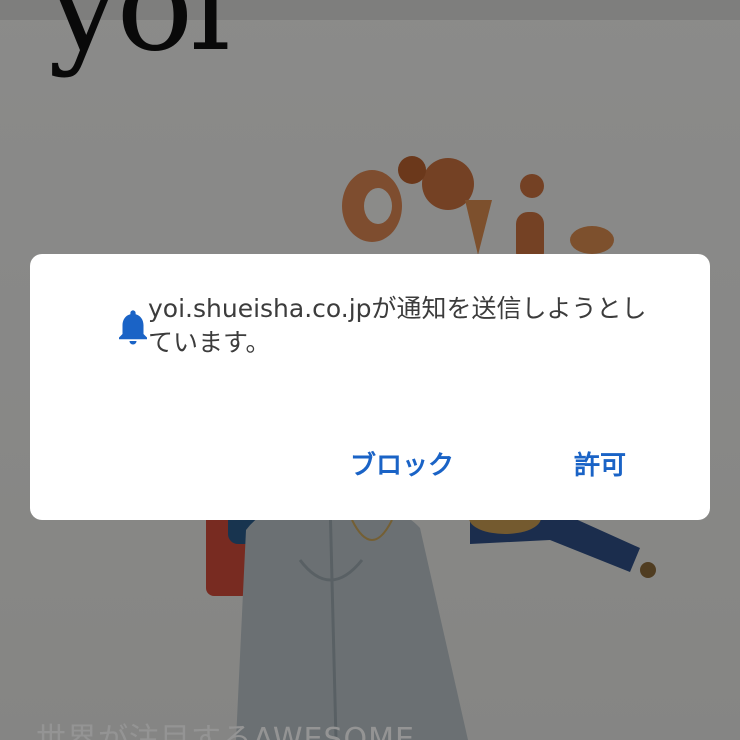  I want to click on allow-button: 許可, so click(600, 466).